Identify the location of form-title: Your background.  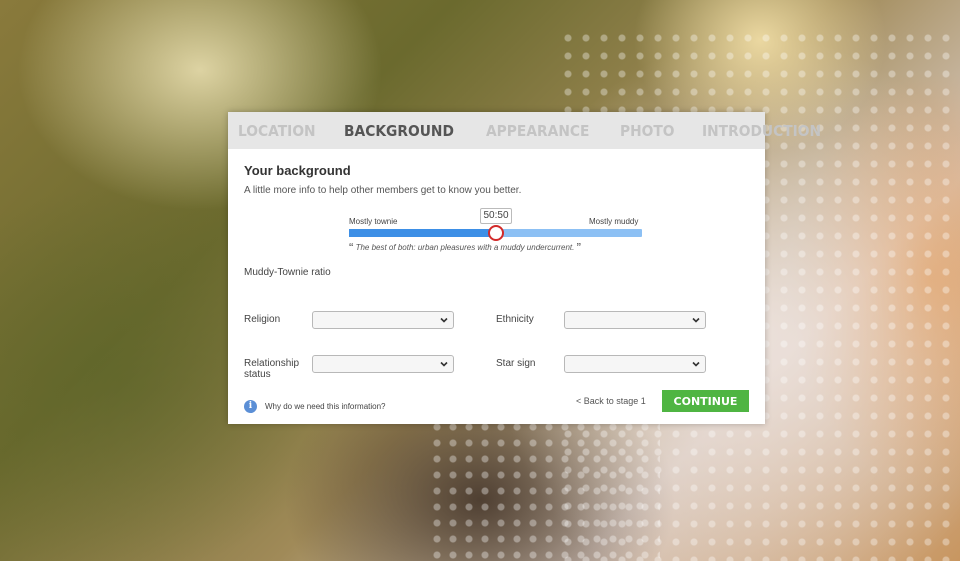
(297, 170).